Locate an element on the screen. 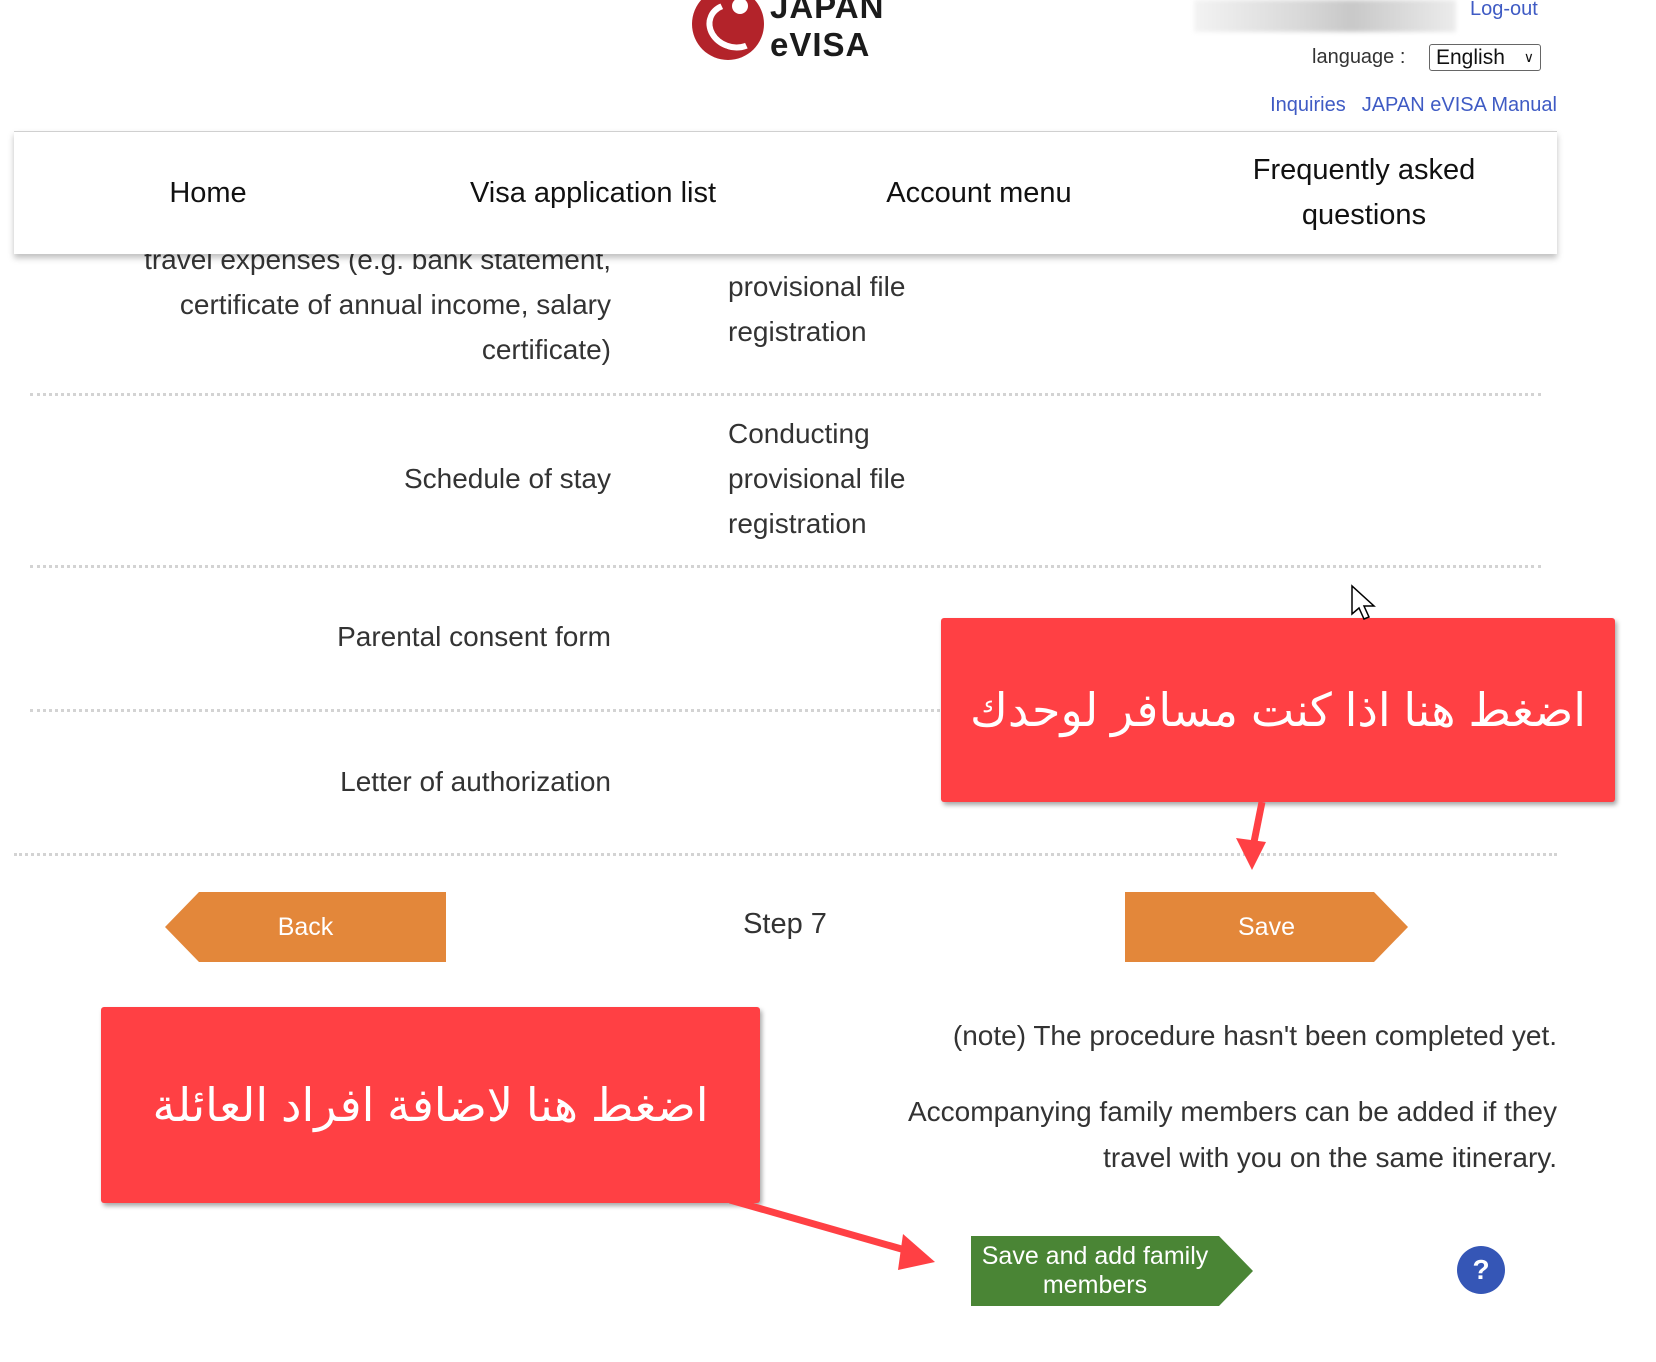  header-links: Inquiries JAPAN eVISA Manual is located at coordinates (1413, 105).